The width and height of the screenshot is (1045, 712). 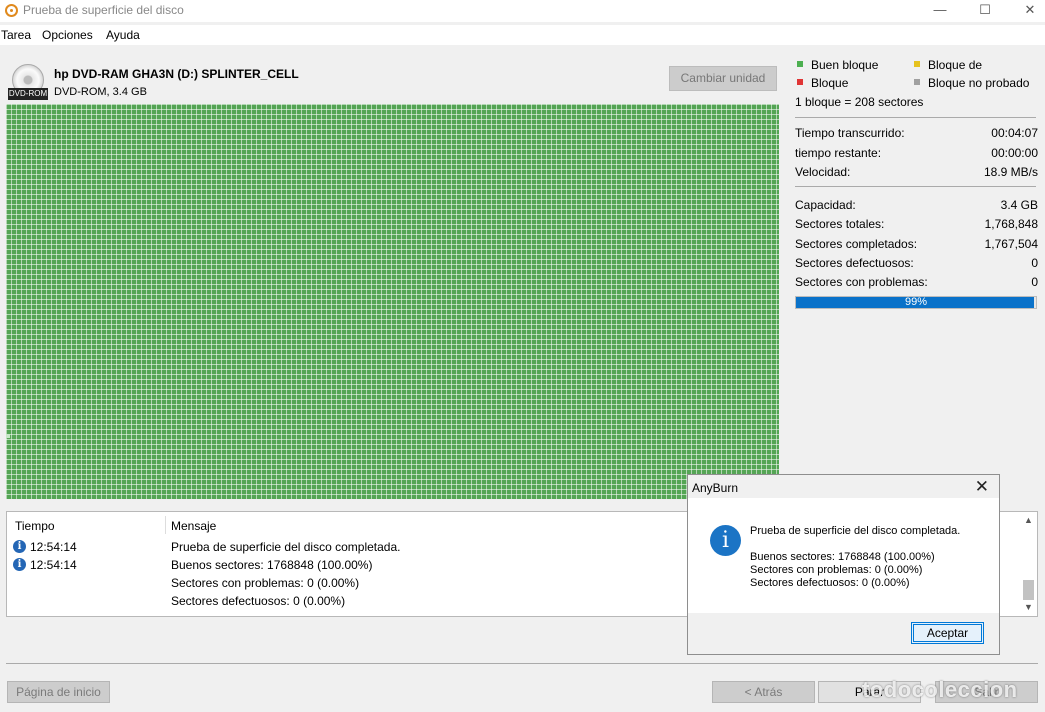 What do you see at coordinates (1019, 205) in the screenshot?
I see `capacity-value: 3.4 GB` at bounding box center [1019, 205].